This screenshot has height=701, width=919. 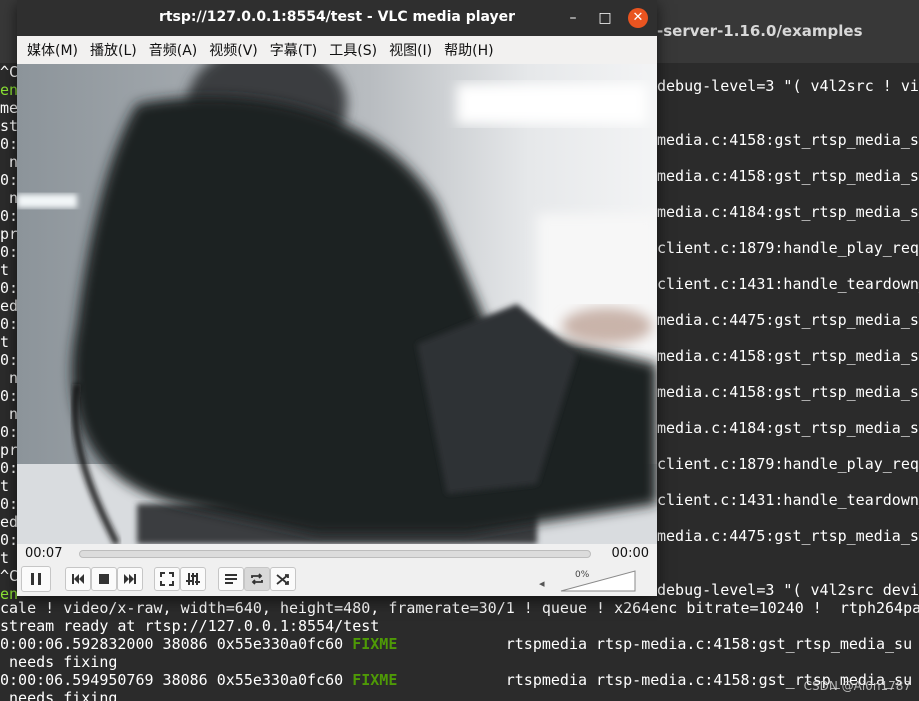 What do you see at coordinates (582, 575) in the screenshot?
I see `volume-percent: 0%` at bounding box center [582, 575].